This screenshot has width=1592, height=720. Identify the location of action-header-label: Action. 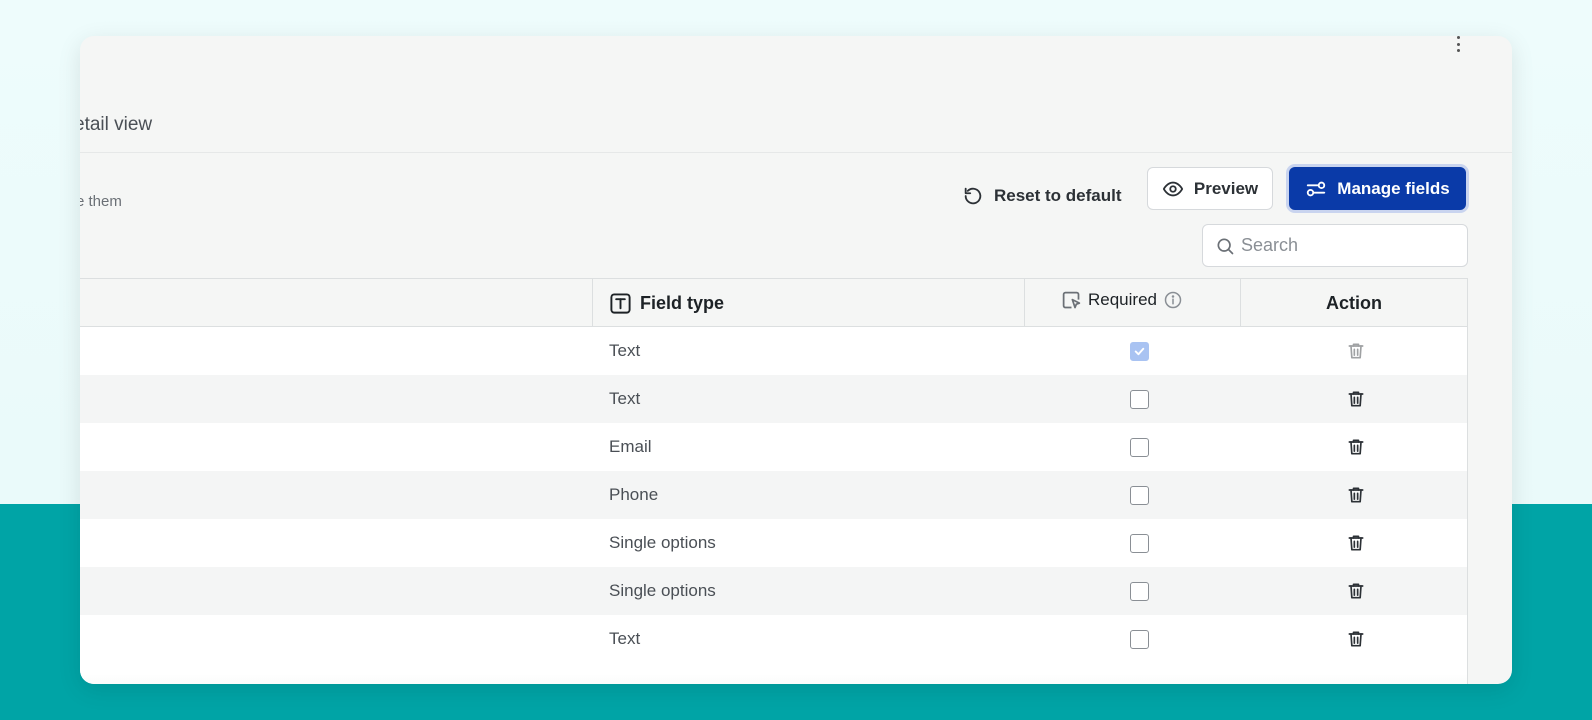
(1354, 302).